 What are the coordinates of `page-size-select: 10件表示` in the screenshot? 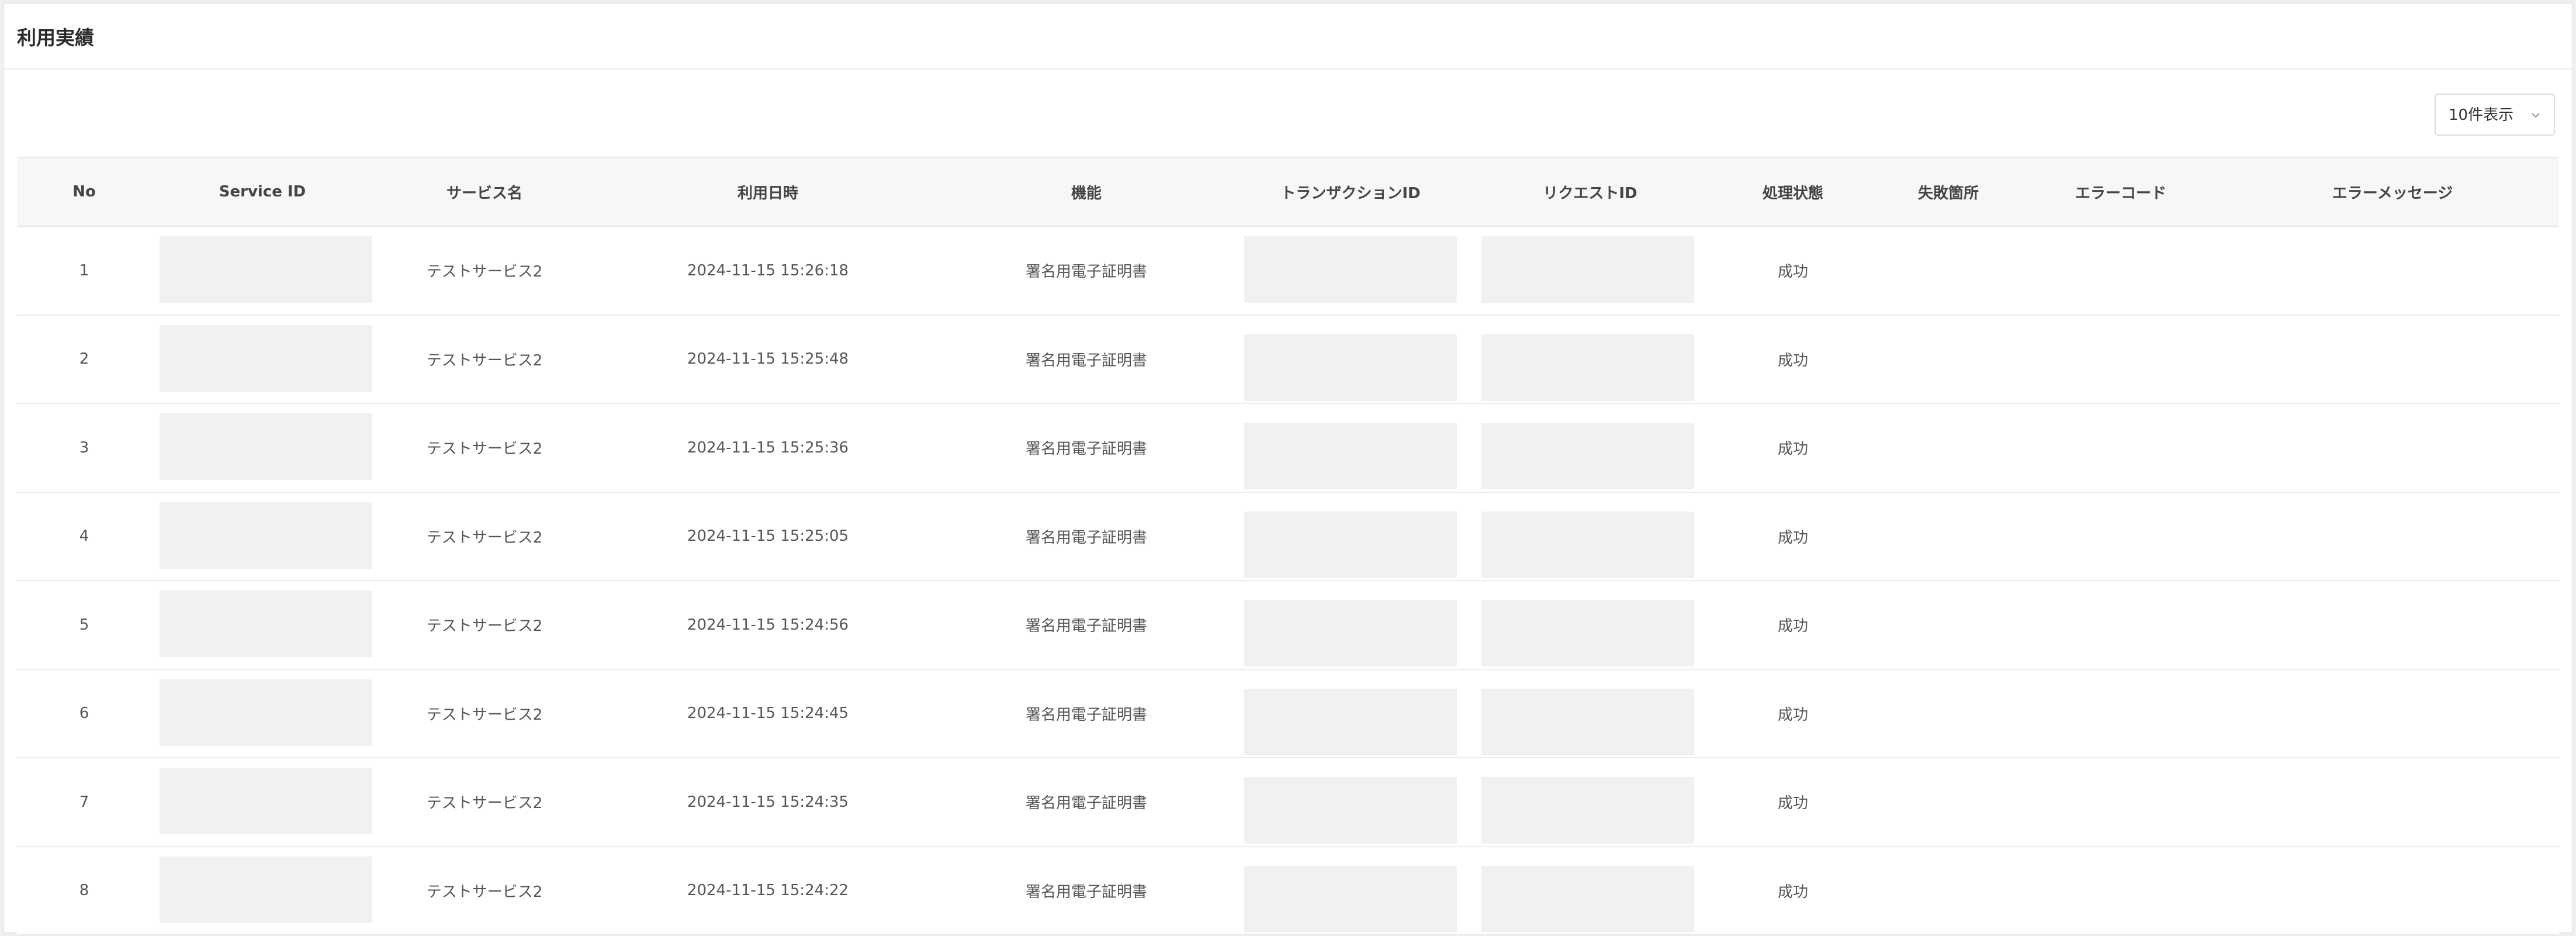 It's located at (2495, 115).